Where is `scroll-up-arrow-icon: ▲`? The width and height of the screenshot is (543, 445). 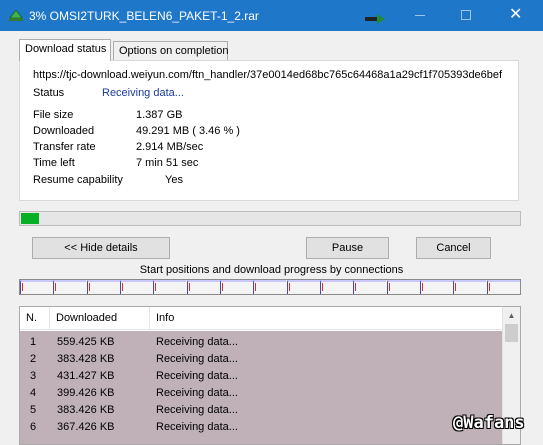 scroll-up-arrow-icon: ▲ is located at coordinates (511, 315).